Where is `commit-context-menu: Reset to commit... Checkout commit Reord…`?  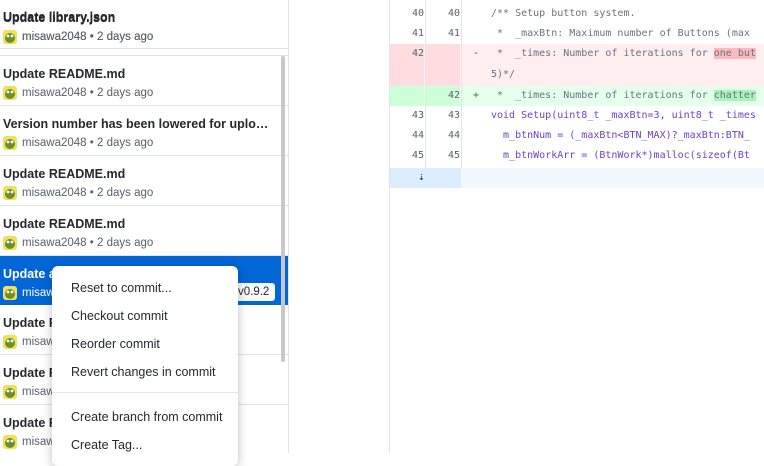 commit-context-menu: Reset to commit... Checkout commit Reord… is located at coordinates (145, 366).